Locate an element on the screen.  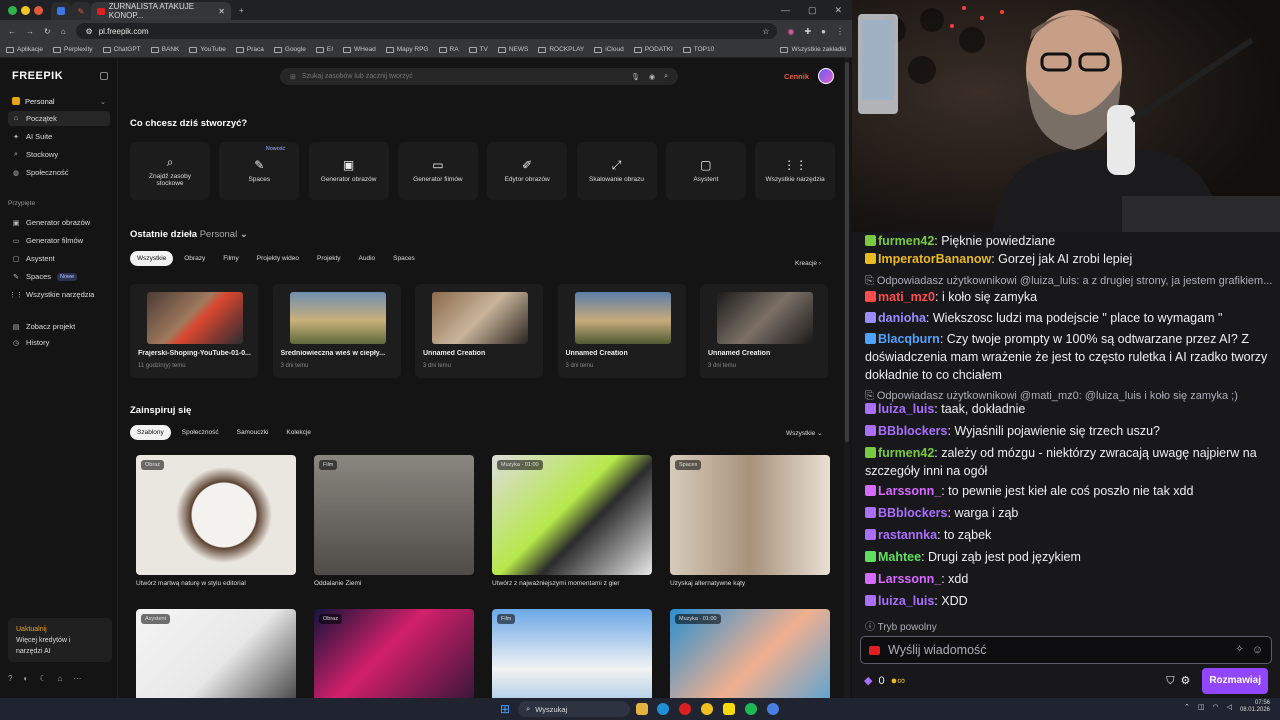
emoji-icon: ☺ is located at coordinates (1257, 650).